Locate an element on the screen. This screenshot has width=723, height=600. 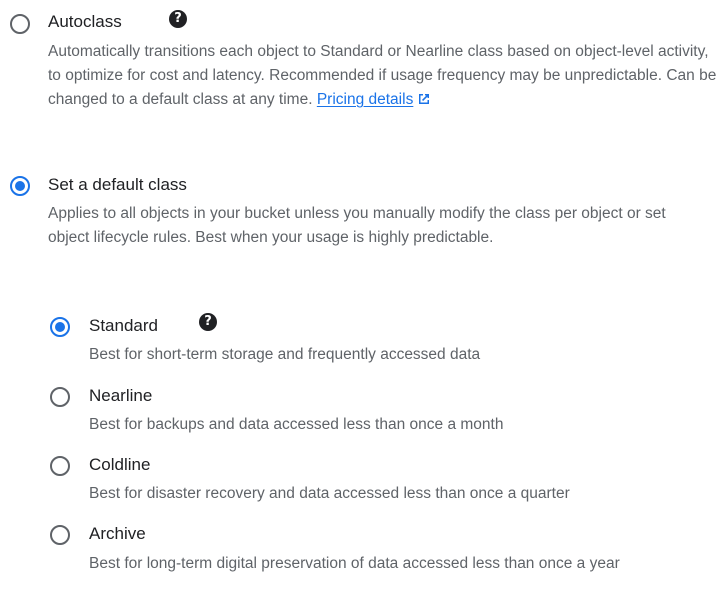
standard-question-icon: ? is located at coordinates (208, 322).